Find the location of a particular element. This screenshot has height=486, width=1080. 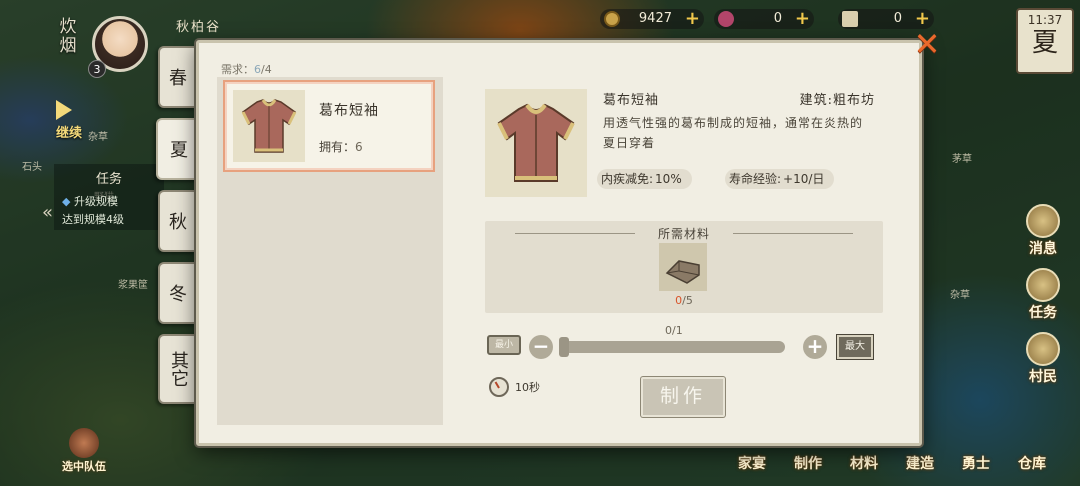

gem-value: 0 is located at coordinates (777, 18).